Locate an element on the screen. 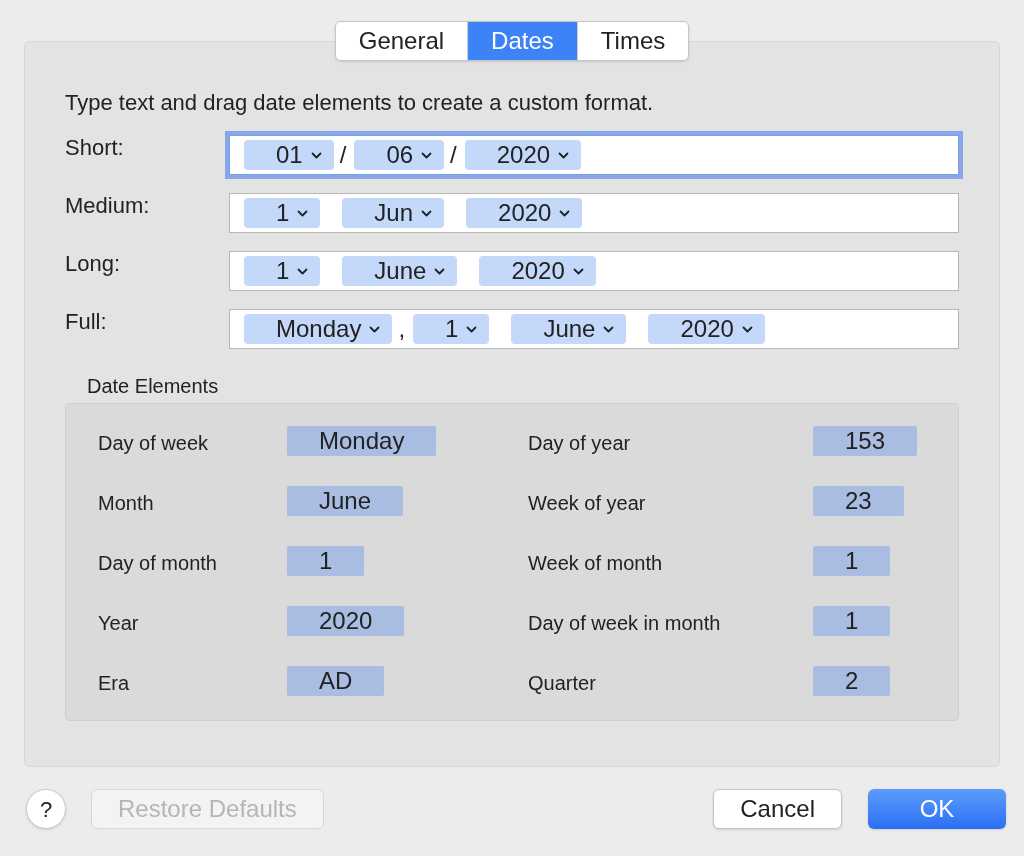  date-token: 01 is located at coordinates (289, 155).